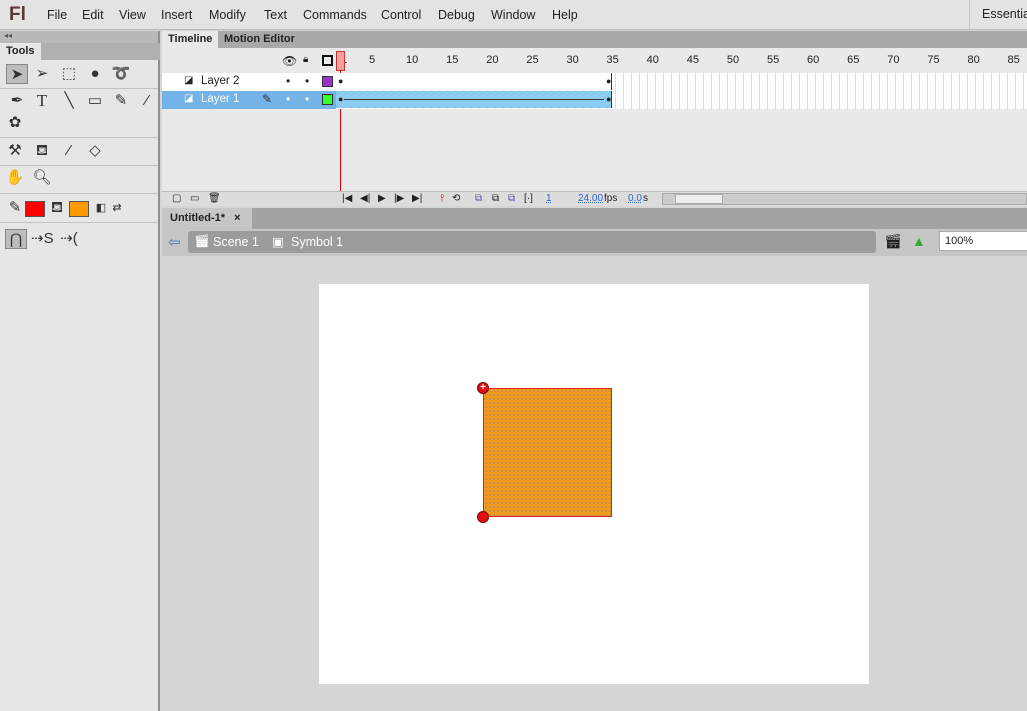  What do you see at coordinates (983, 241) in the screenshot?
I see `zoom-input: 100%` at bounding box center [983, 241].